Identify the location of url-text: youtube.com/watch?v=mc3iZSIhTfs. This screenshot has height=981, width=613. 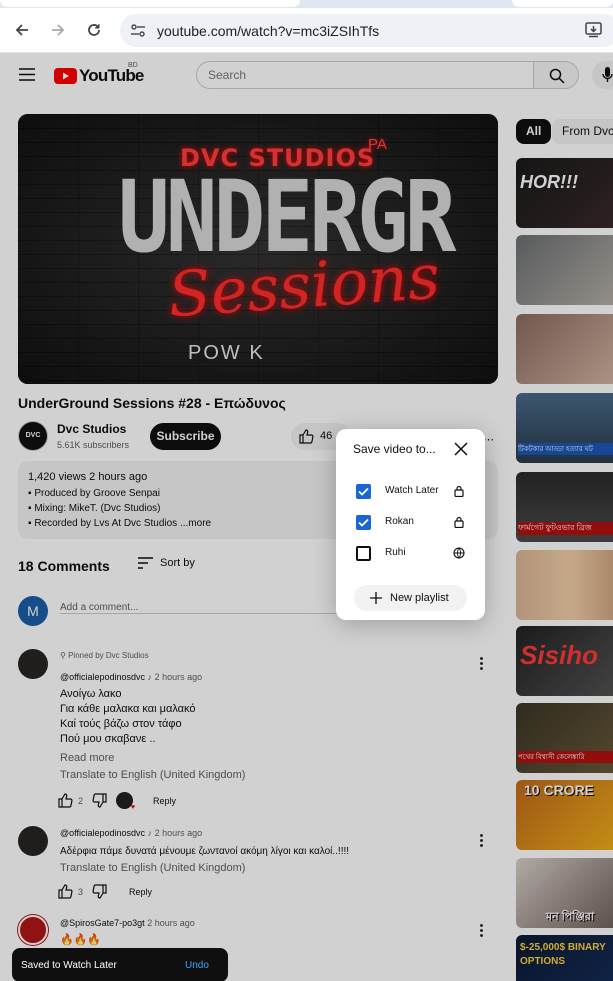
(268, 31).